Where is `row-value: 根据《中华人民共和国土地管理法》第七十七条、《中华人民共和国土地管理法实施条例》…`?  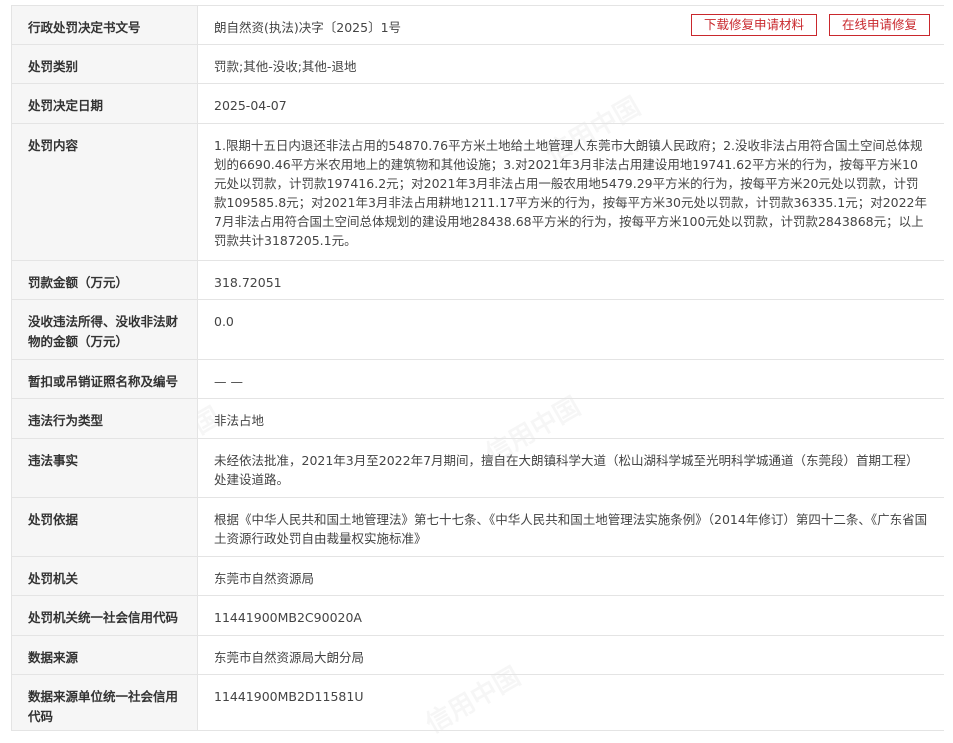 row-value: 根据《中华人民共和国土地管理法》第七十七条、《中华人民共和国土地管理法实施条例》… is located at coordinates (571, 529).